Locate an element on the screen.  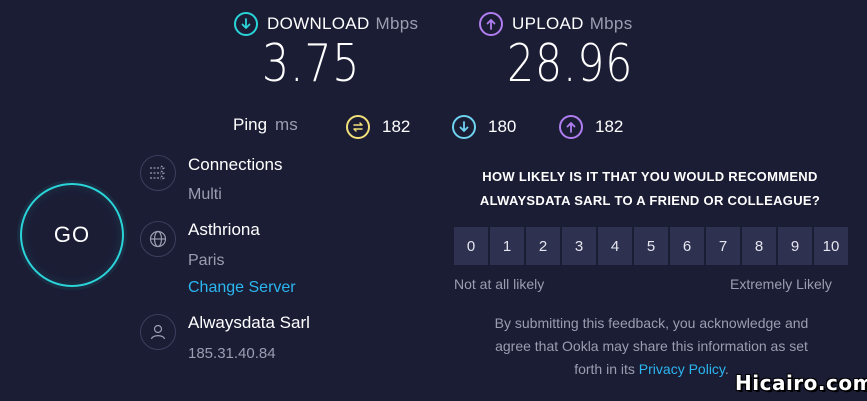
recommend-scale: 0 1 2 3 4 5 6 7 8 9 10 is located at coordinates (651, 246).